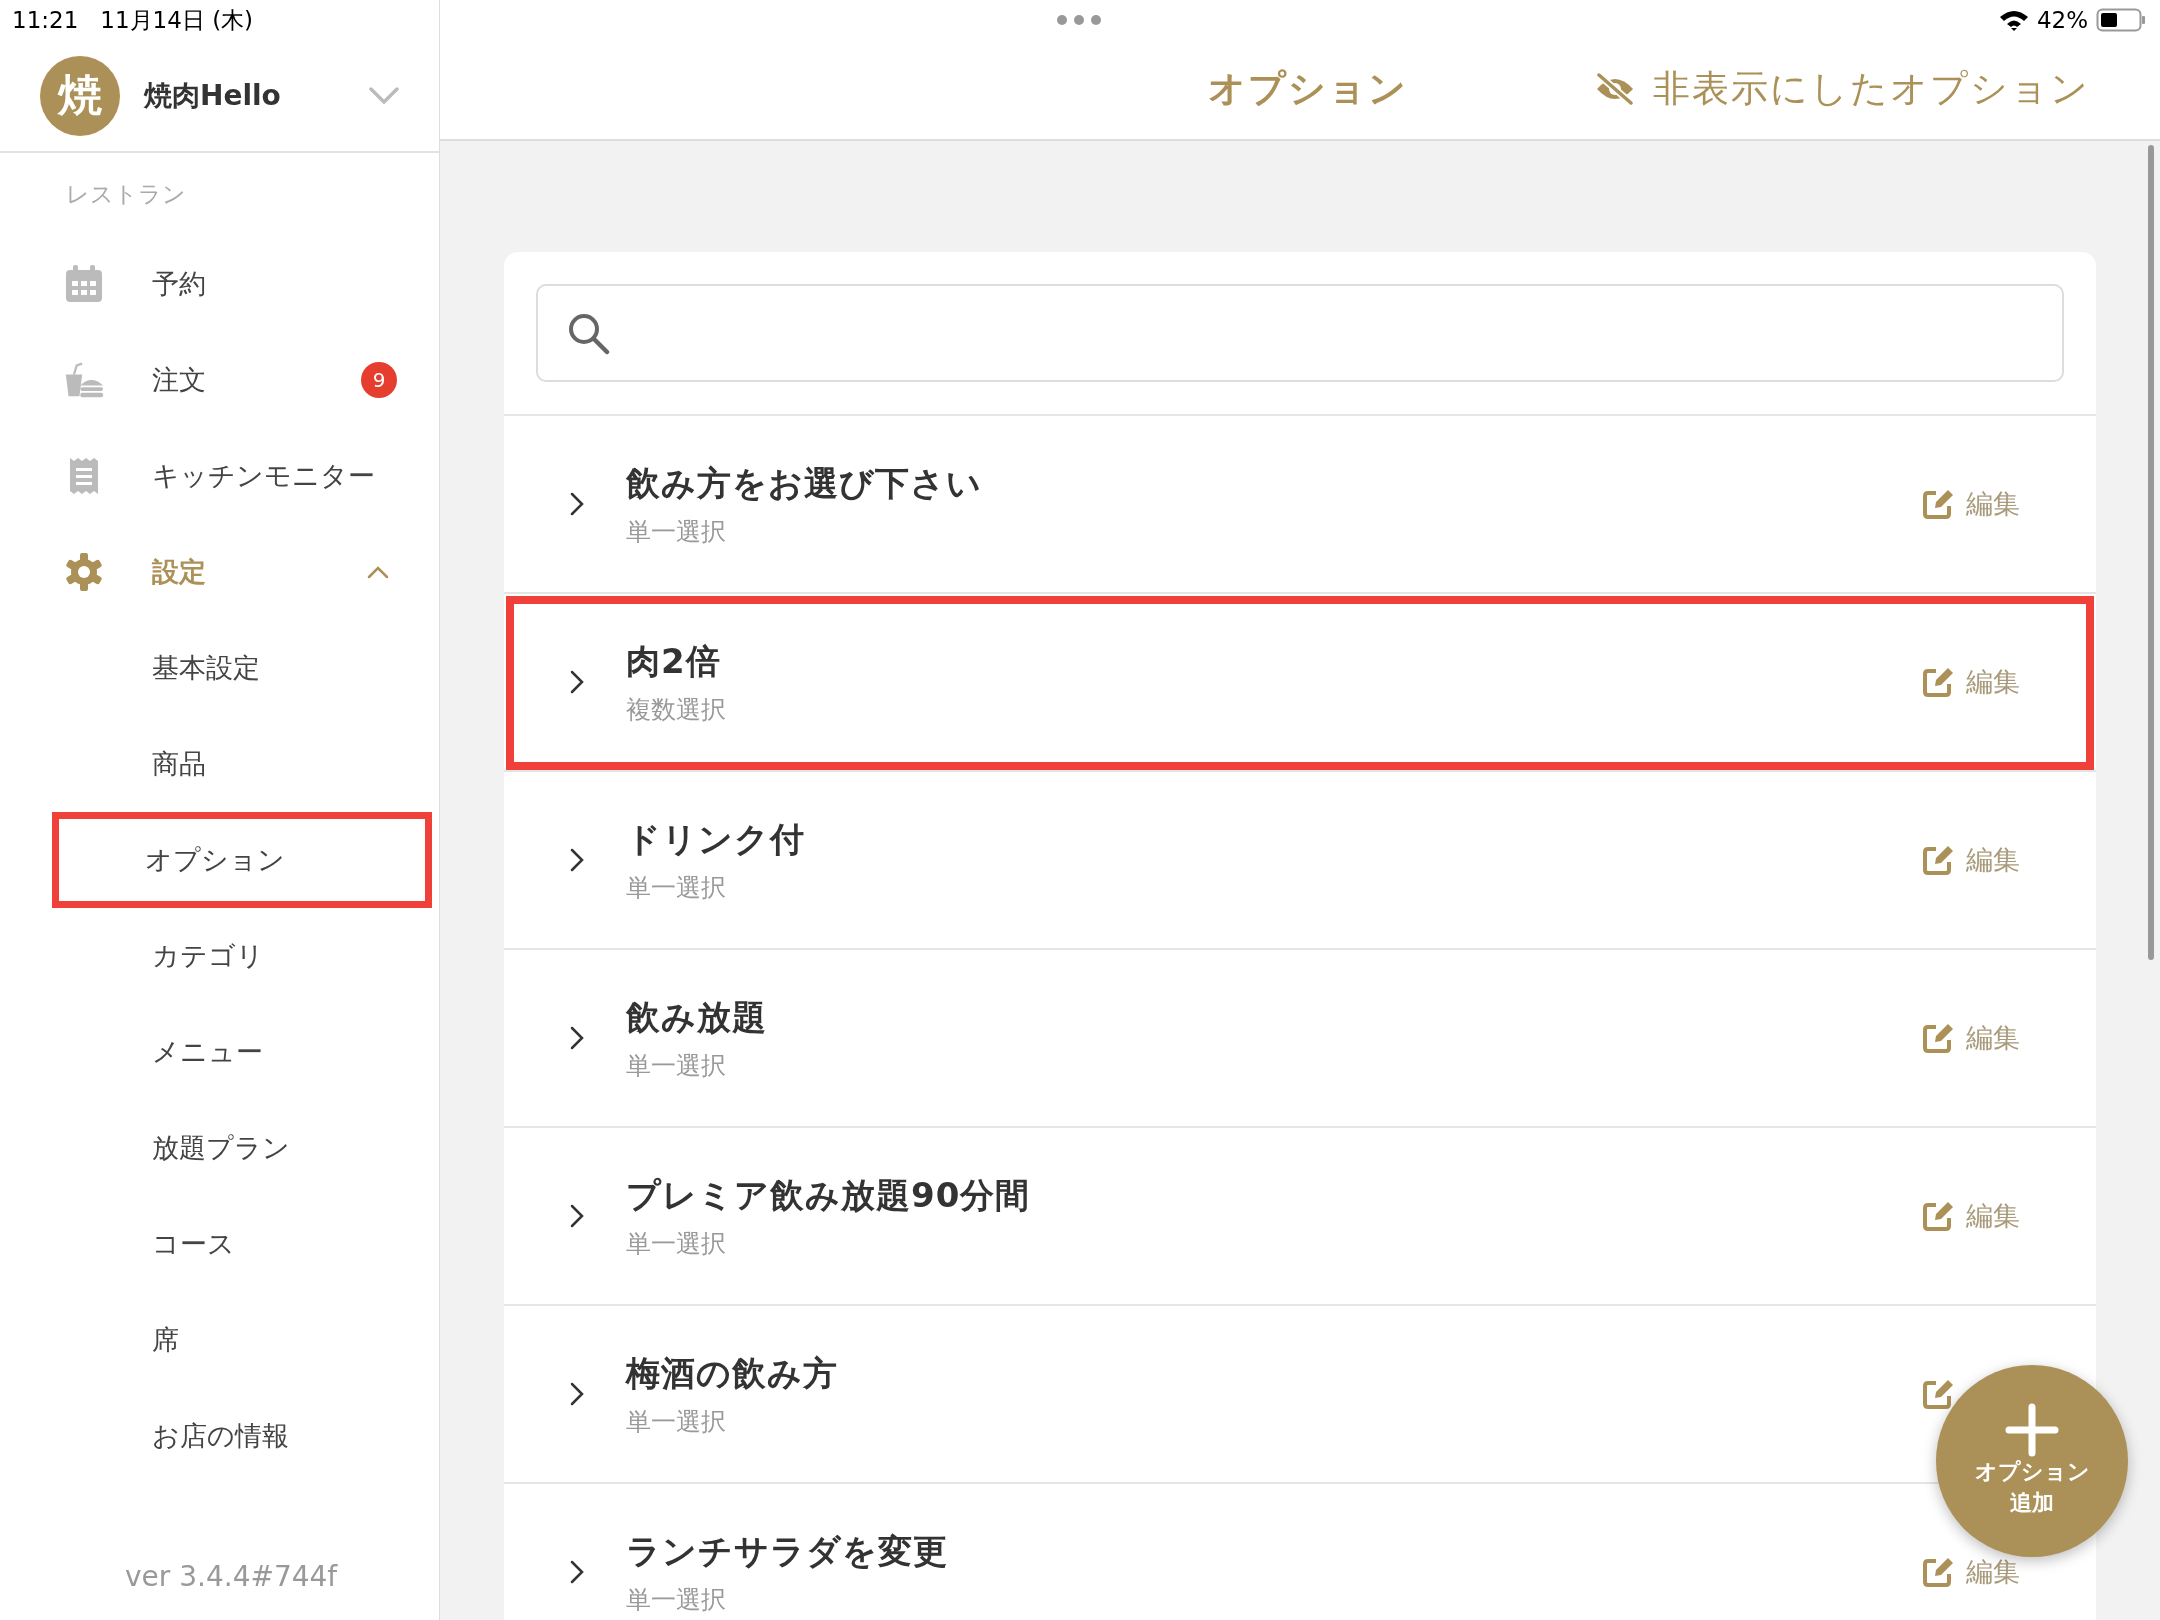 The image size is (2160, 1620). Describe the element at coordinates (242, 764) in the screenshot. I see `sidebar-subitem: 商品` at that location.